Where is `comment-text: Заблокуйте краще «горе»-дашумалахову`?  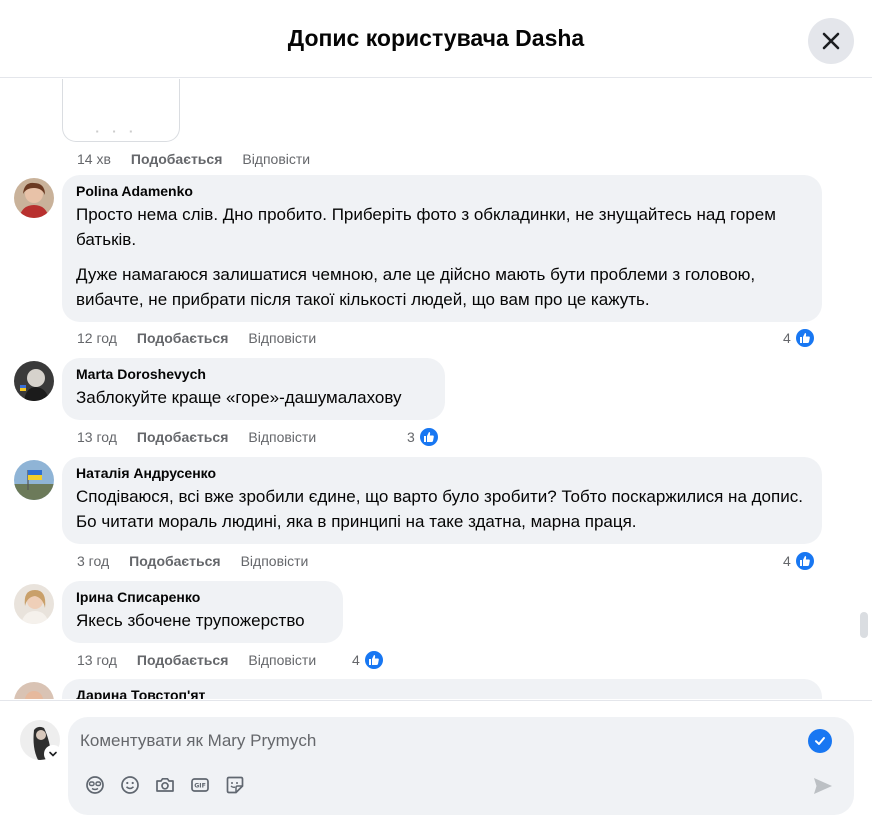 comment-text: Заблокуйте краще «горе»-дашумалахову is located at coordinates (239, 397).